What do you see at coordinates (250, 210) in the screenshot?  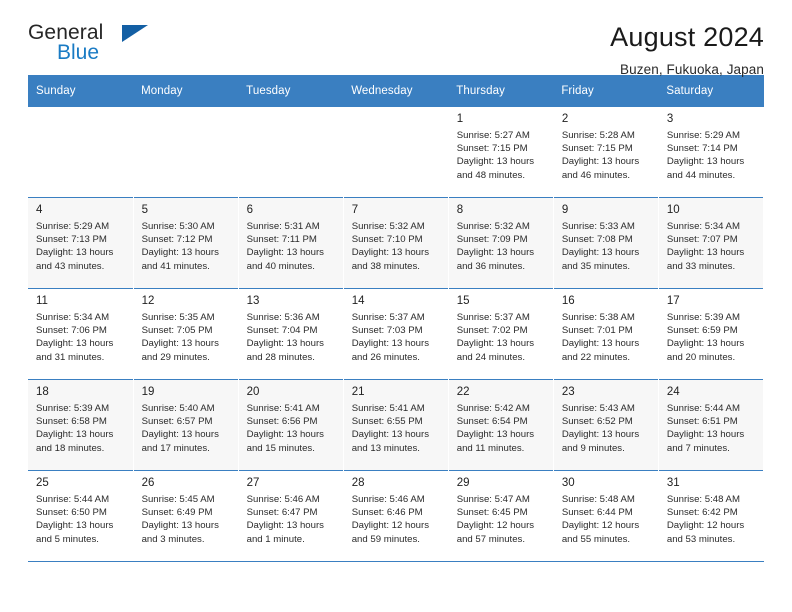 I see `day-number: 6` at bounding box center [250, 210].